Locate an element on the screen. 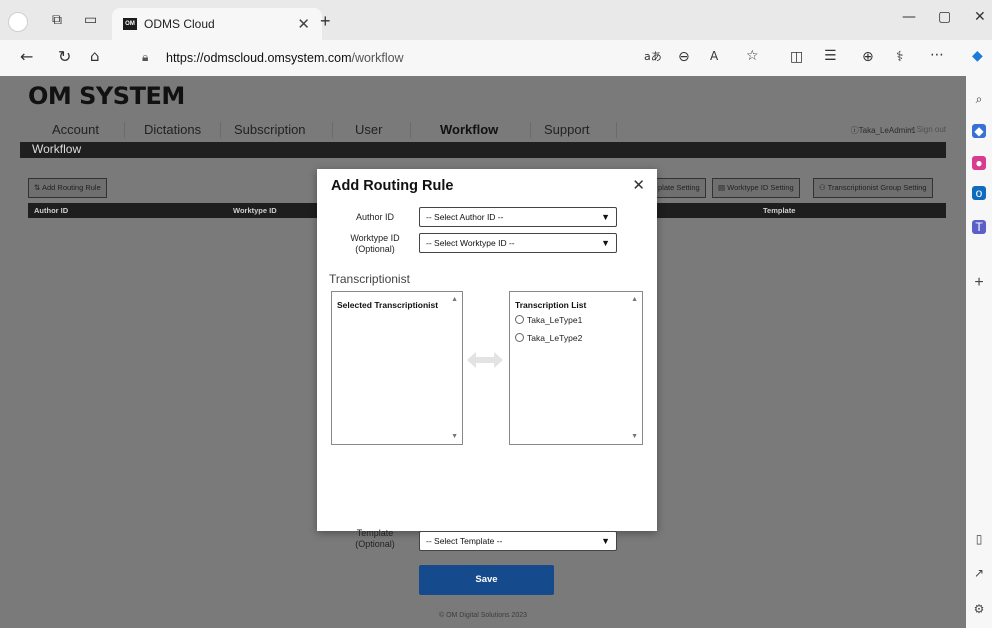  sign-out-link: ⇥ Sign out is located at coordinates (927, 129).